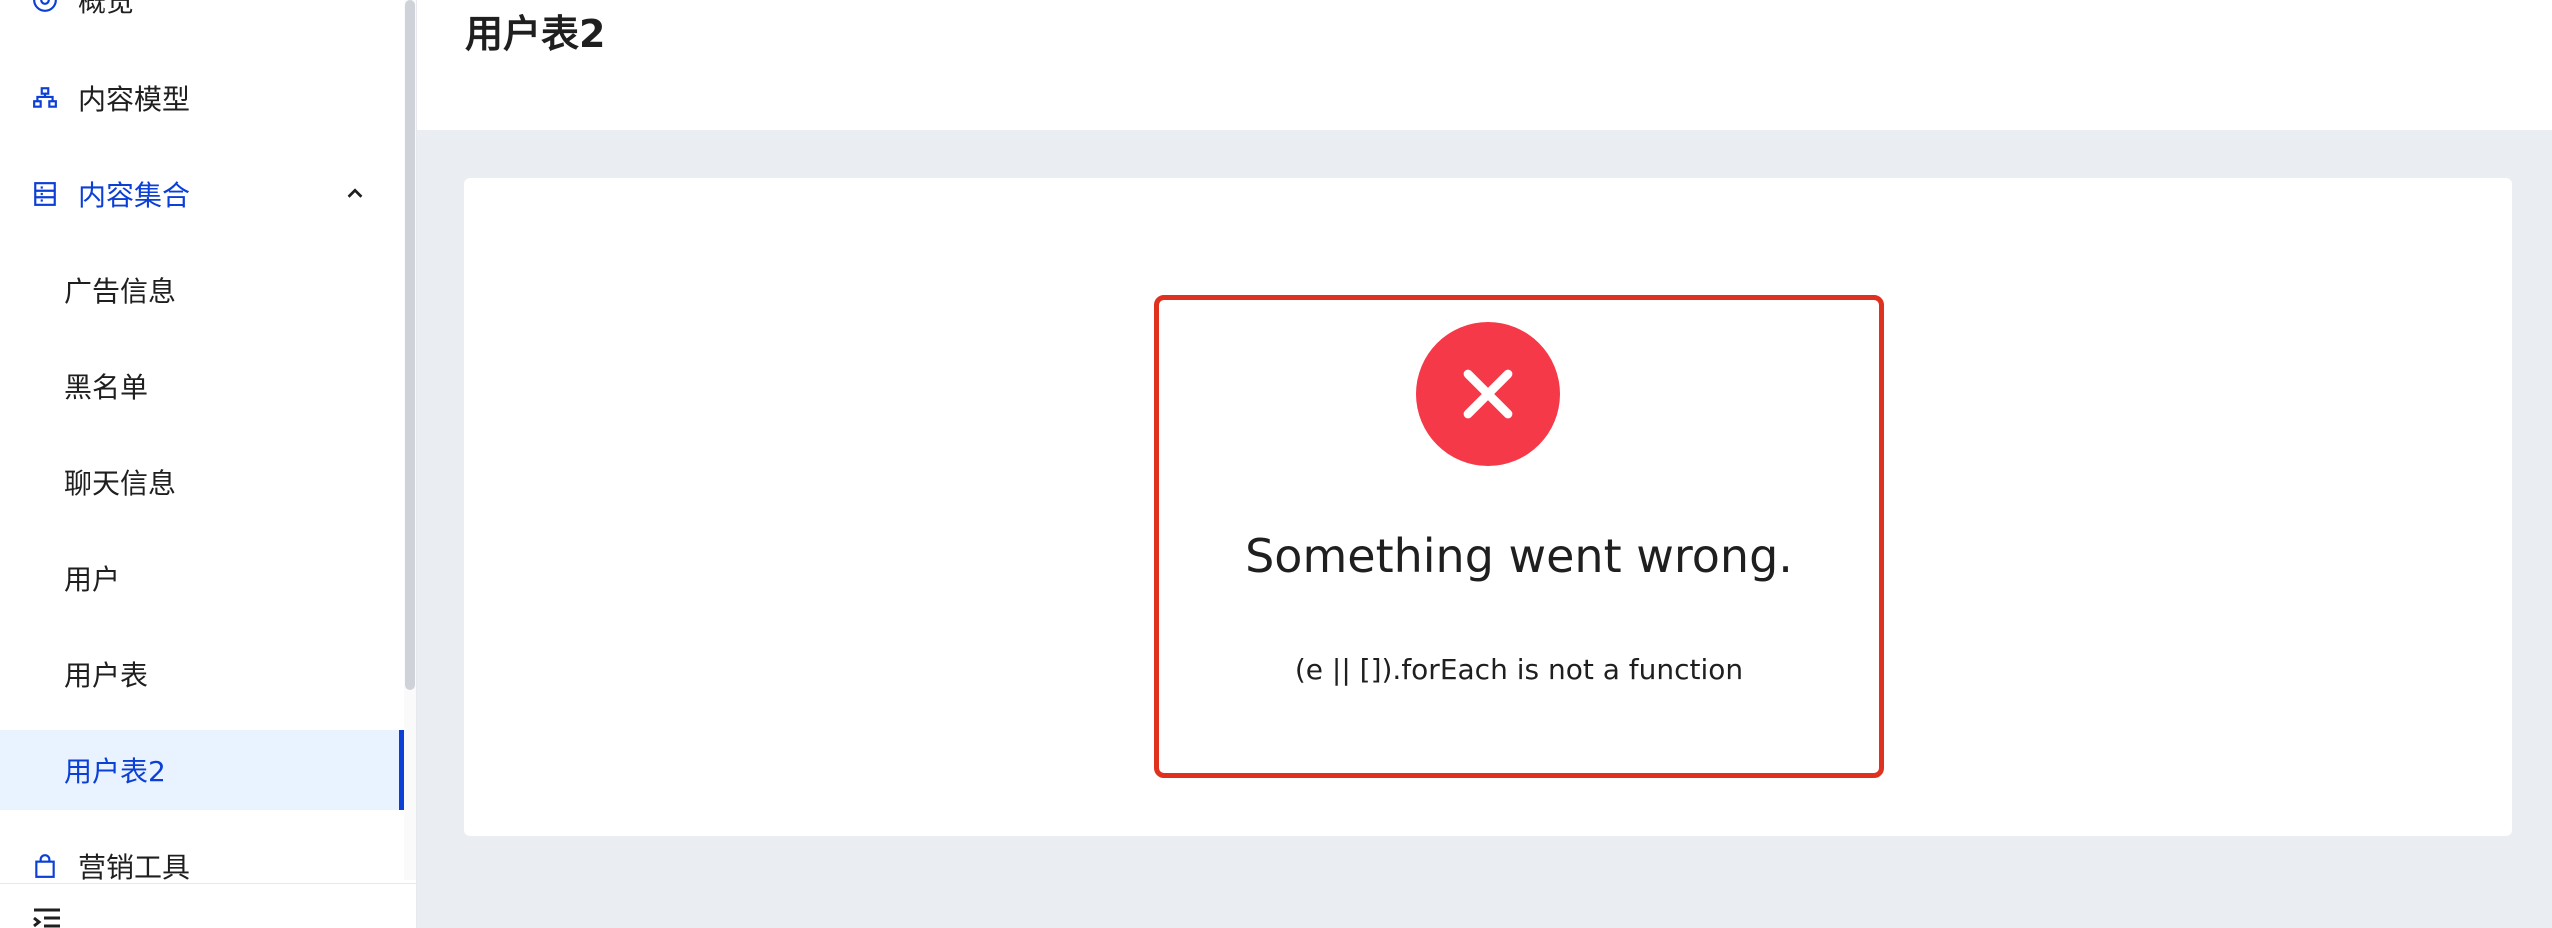  I want to click on sidebar-item-label: 内容模型, so click(134, 99).